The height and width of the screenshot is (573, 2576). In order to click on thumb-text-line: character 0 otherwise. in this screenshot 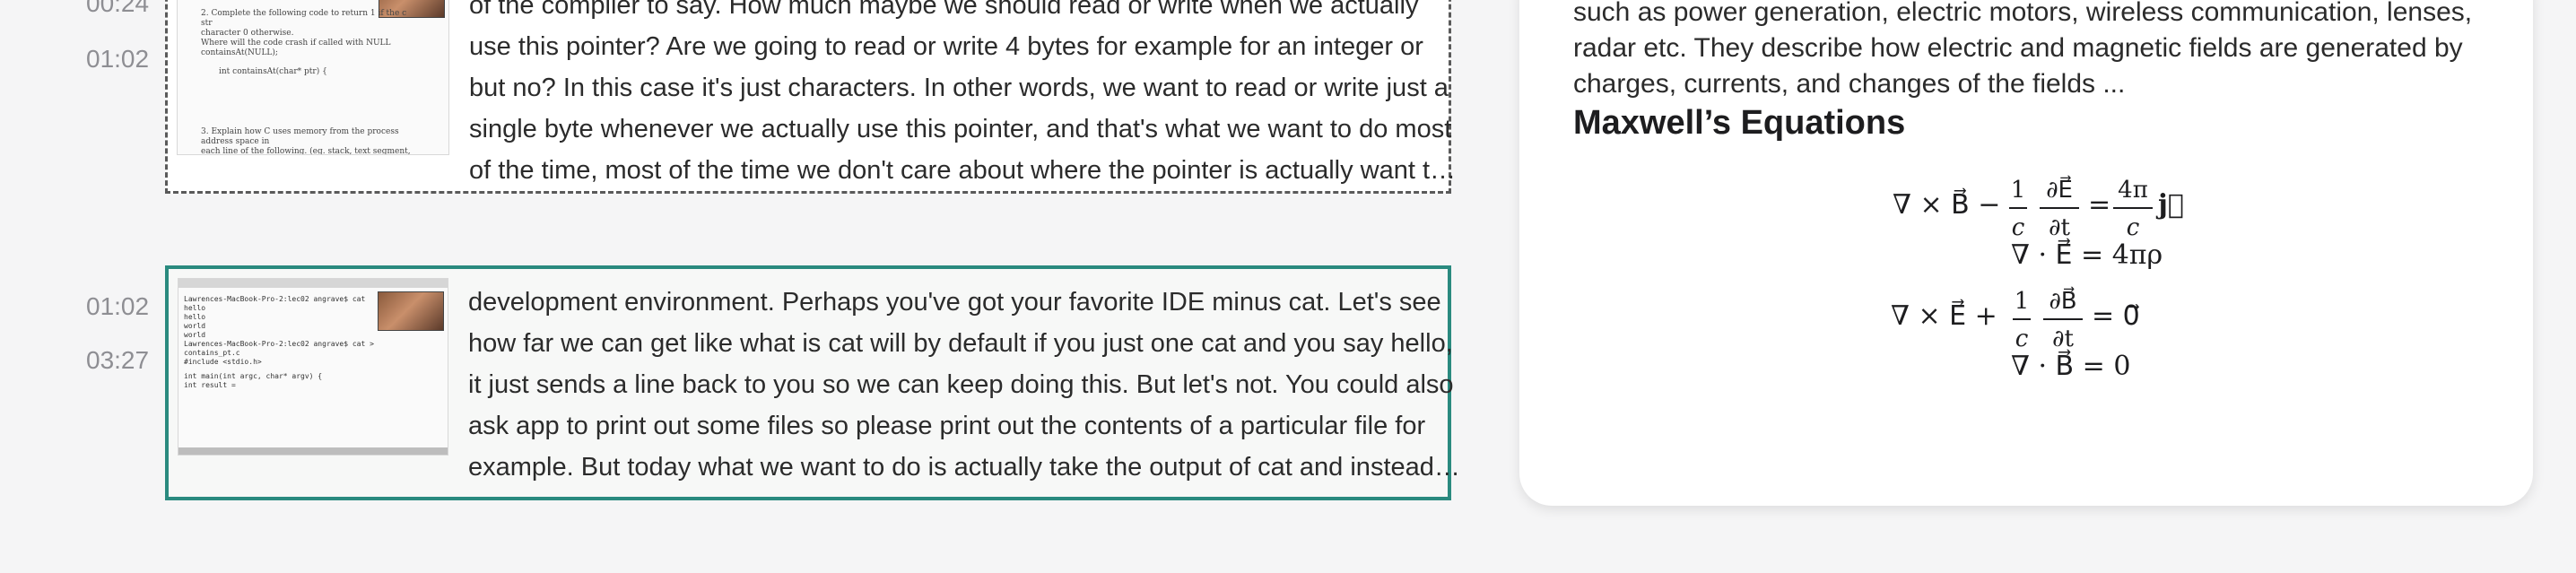, I will do `click(247, 33)`.